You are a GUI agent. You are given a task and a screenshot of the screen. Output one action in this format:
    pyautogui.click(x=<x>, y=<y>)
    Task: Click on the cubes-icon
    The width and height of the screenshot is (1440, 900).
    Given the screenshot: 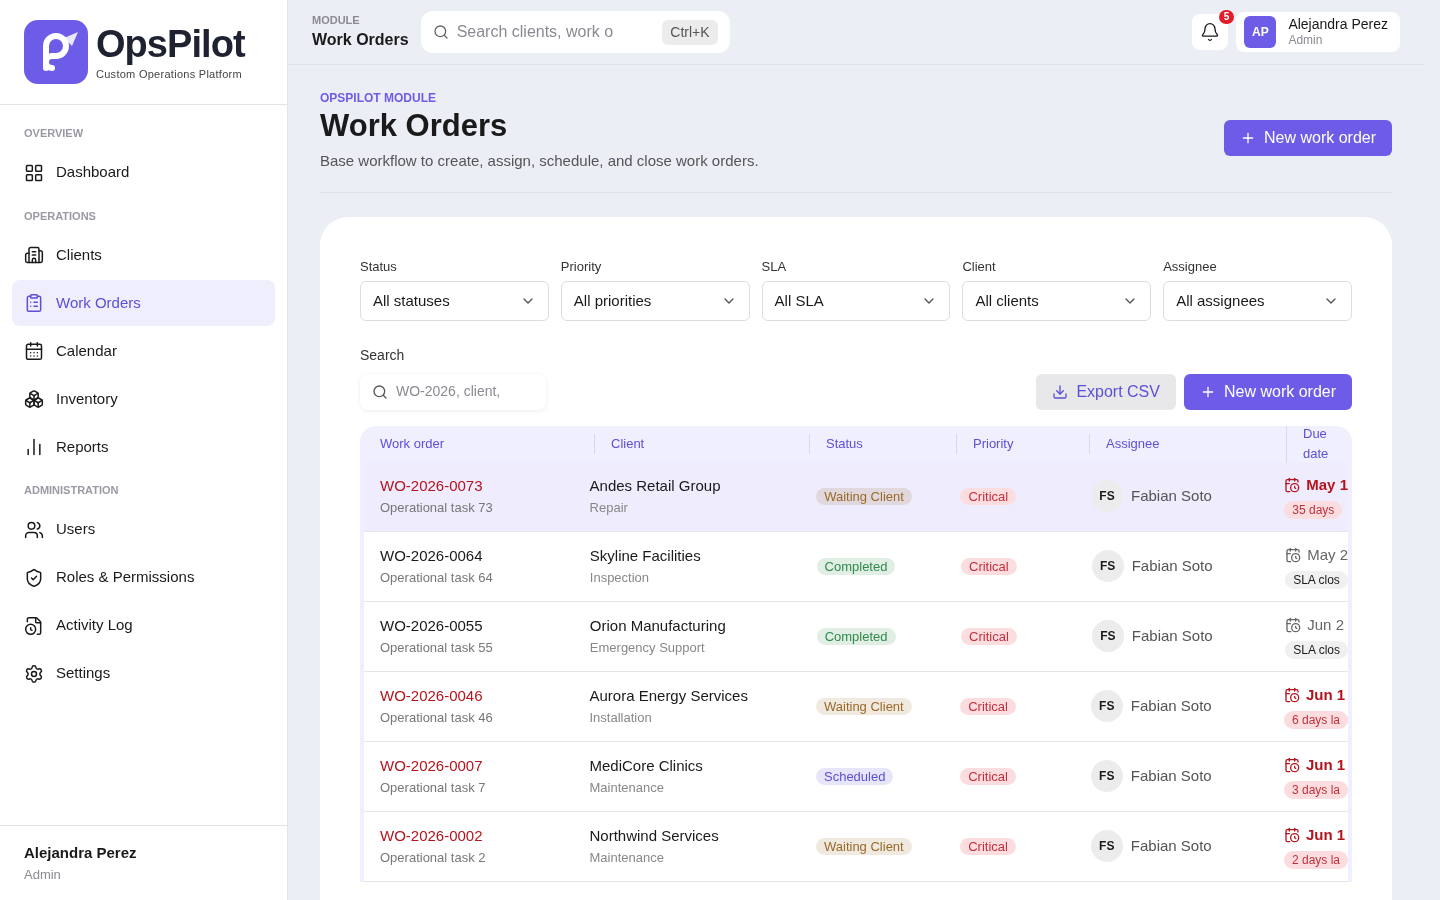 What is the action you would take?
    pyautogui.click(x=34, y=399)
    